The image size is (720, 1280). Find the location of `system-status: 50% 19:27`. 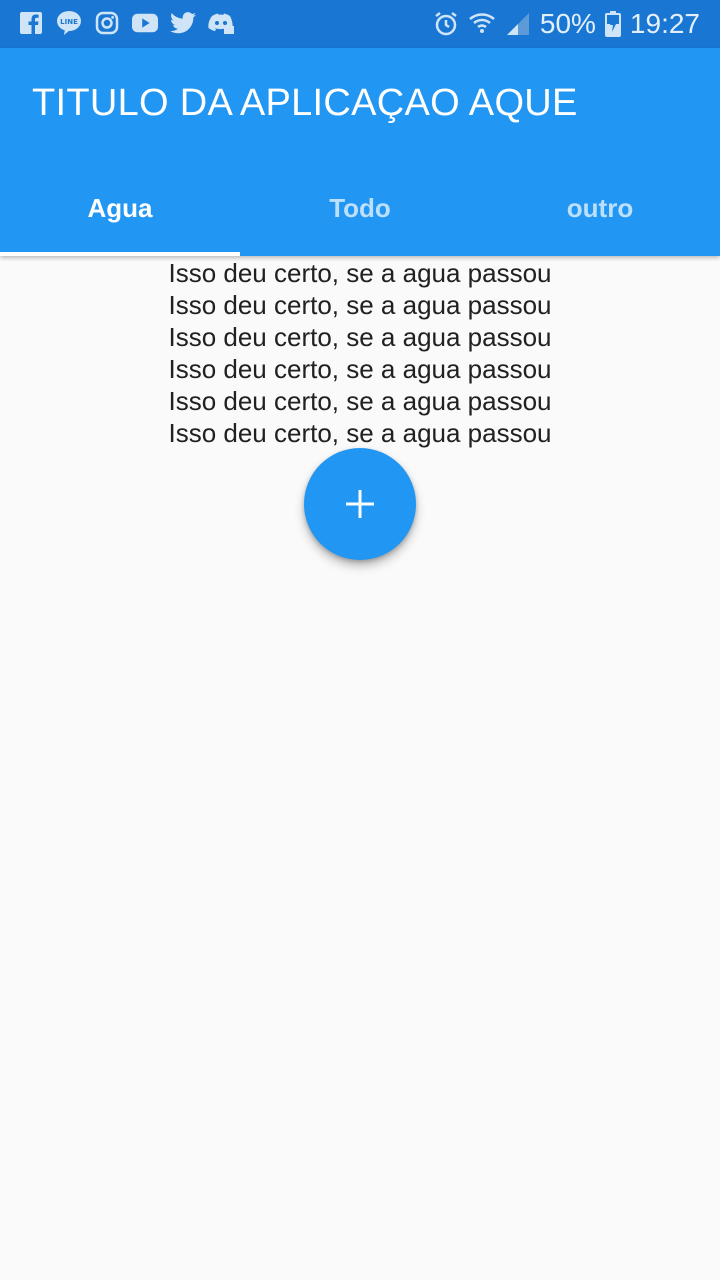

system-status: 50% 19:27 is located at coordinates (566, 24).